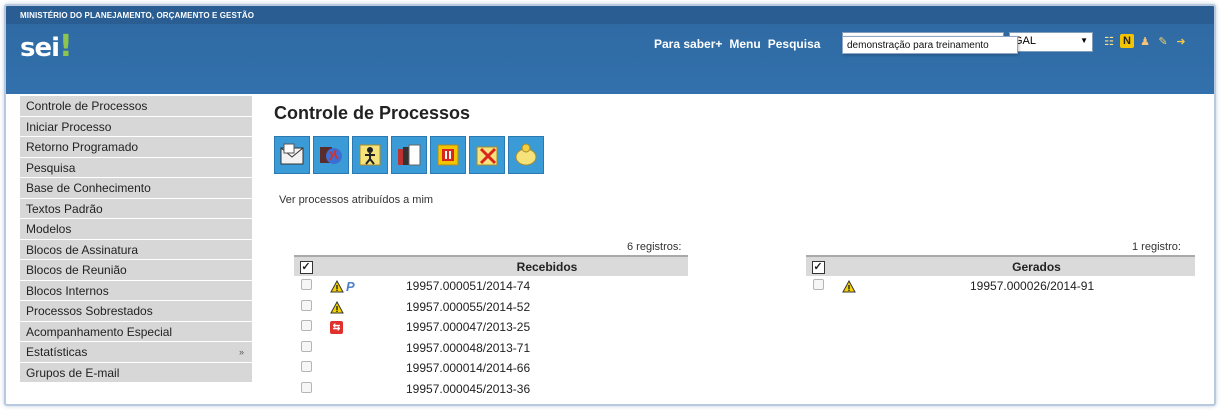 The image size is (1220, 410). What do you see at coordinates (40, 48) in the screenshot?
I see `logo-text: sei` at bounding box center [40, 48].